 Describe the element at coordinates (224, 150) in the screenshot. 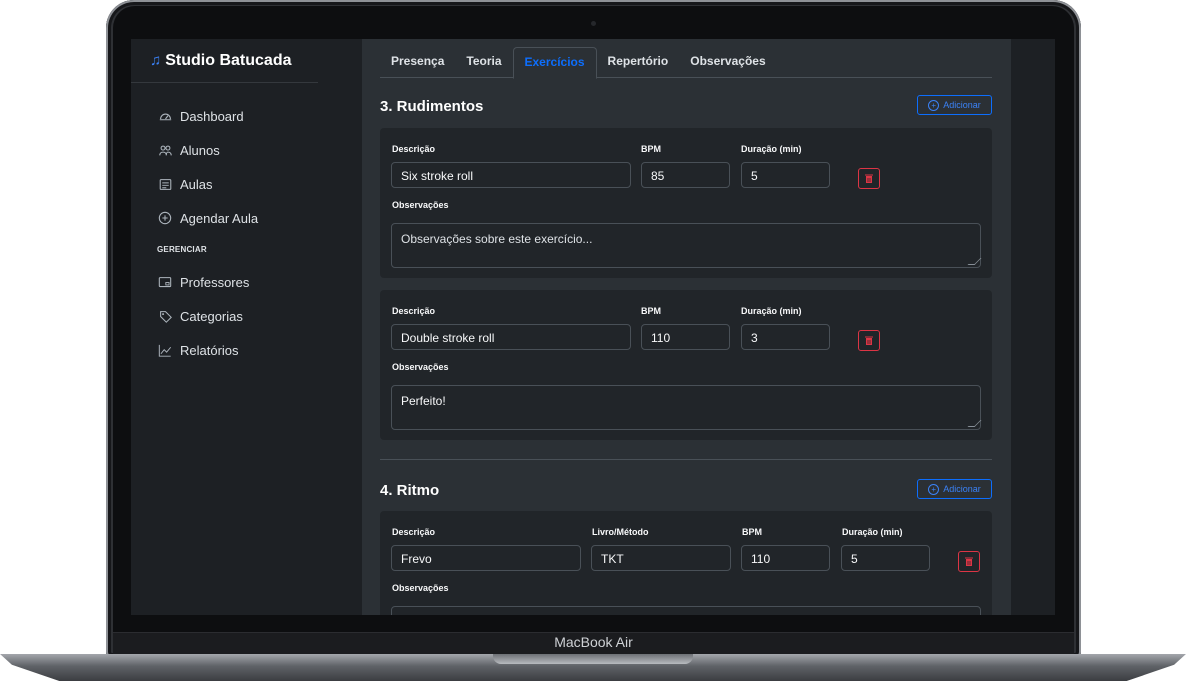

I see `sidebar-item-alunos: Alunos` at that location.